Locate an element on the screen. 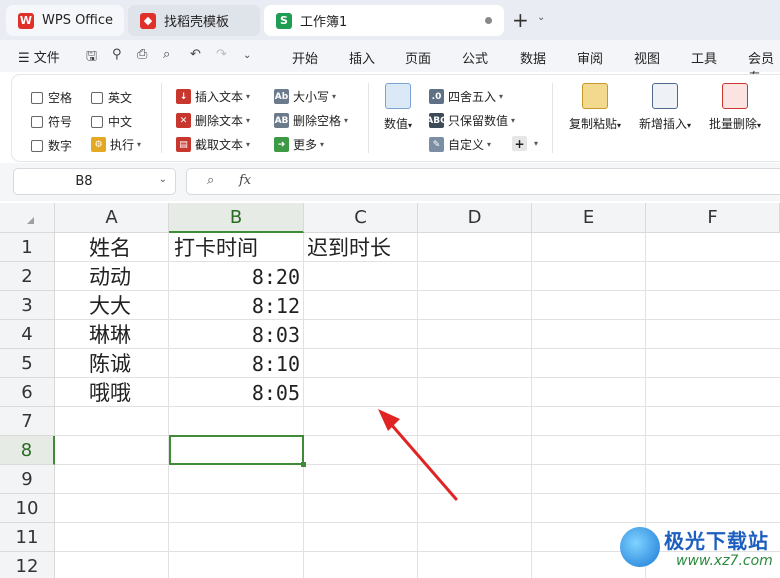  case-button: Ab 大小写 ▾ is located at coordinates (305, 96).